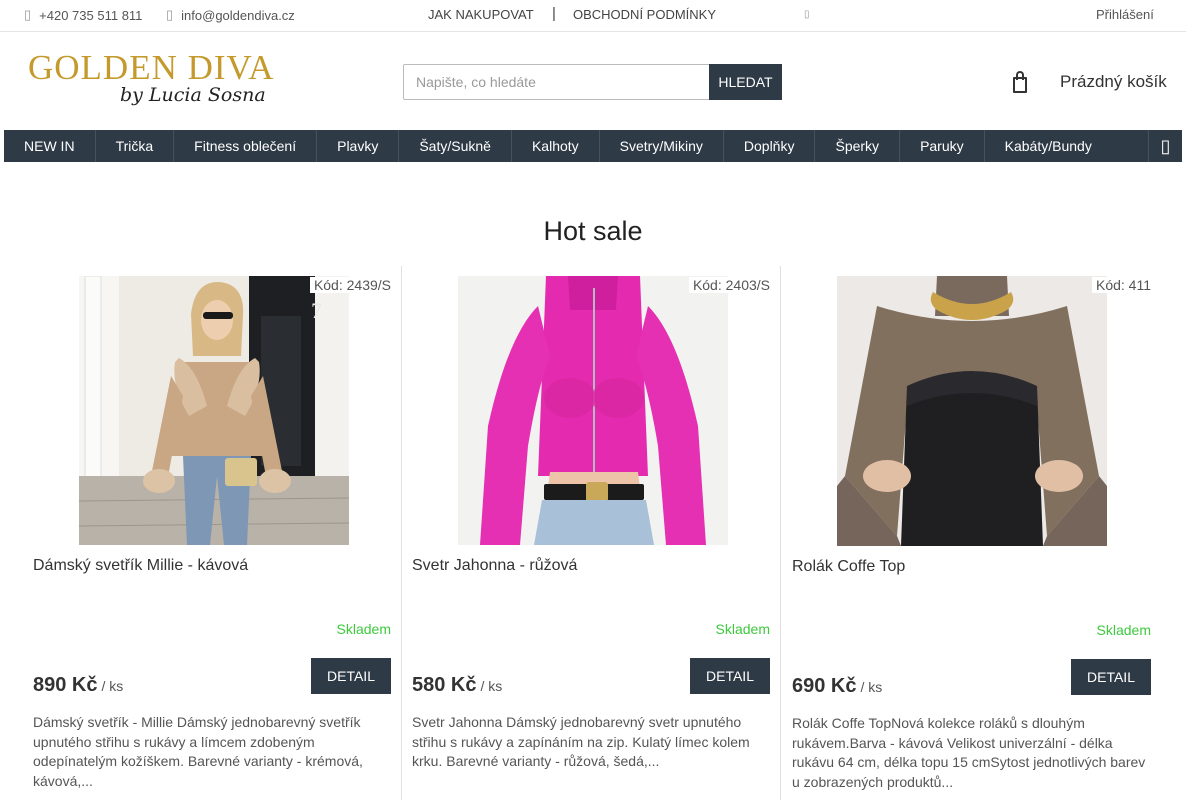 The width and height of the screenshot is (1200, 800). Describe the element at coordinates (662, 146) in the screenshot. I see `nav-item-svetry-mikiny: Svetry/Mikiny` at that location.